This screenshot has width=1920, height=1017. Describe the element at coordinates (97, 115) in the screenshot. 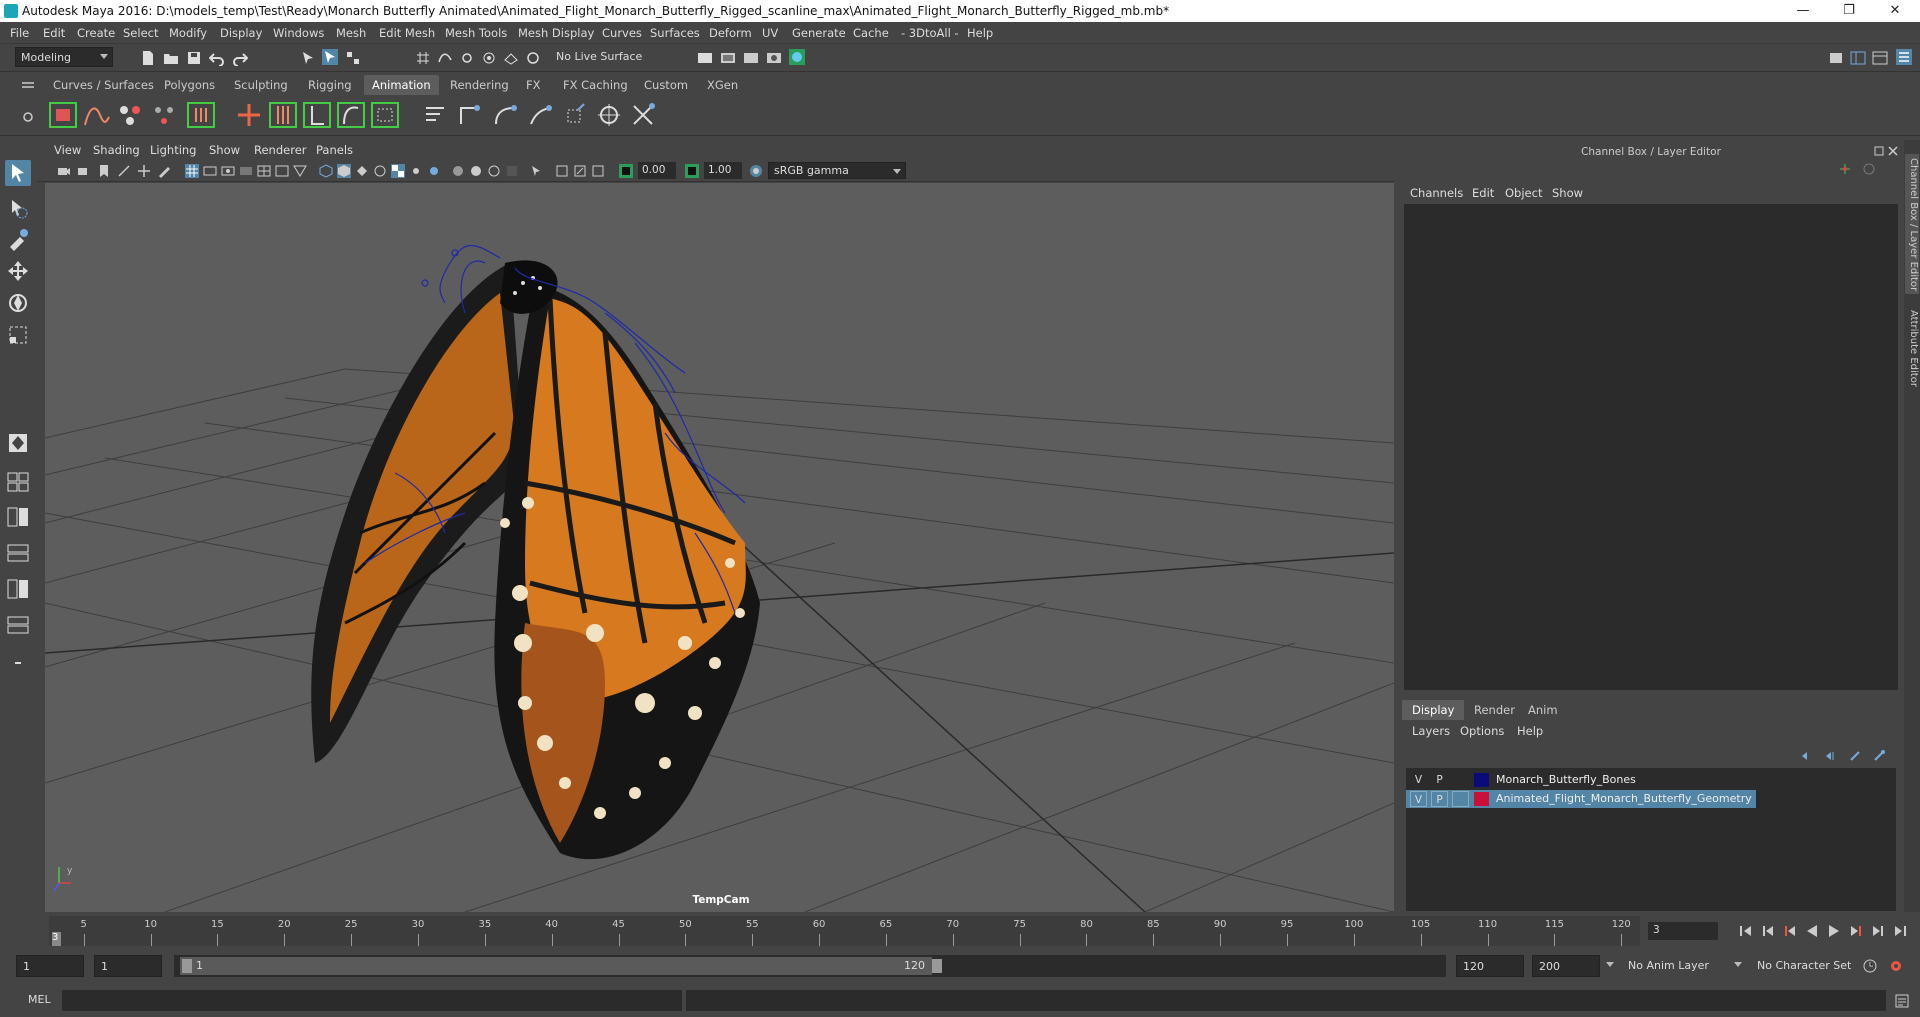

I see `graph-editor-icon` at that location.